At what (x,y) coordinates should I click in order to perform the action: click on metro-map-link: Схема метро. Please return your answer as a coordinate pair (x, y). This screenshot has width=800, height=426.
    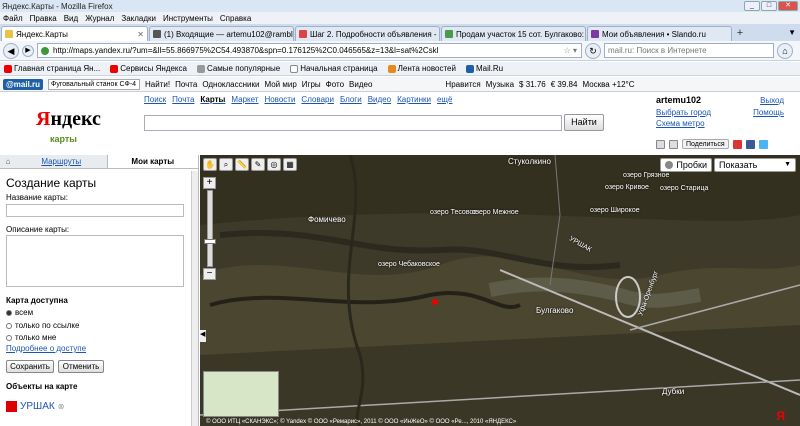
    Looking at the image, I should click on (683, 123).